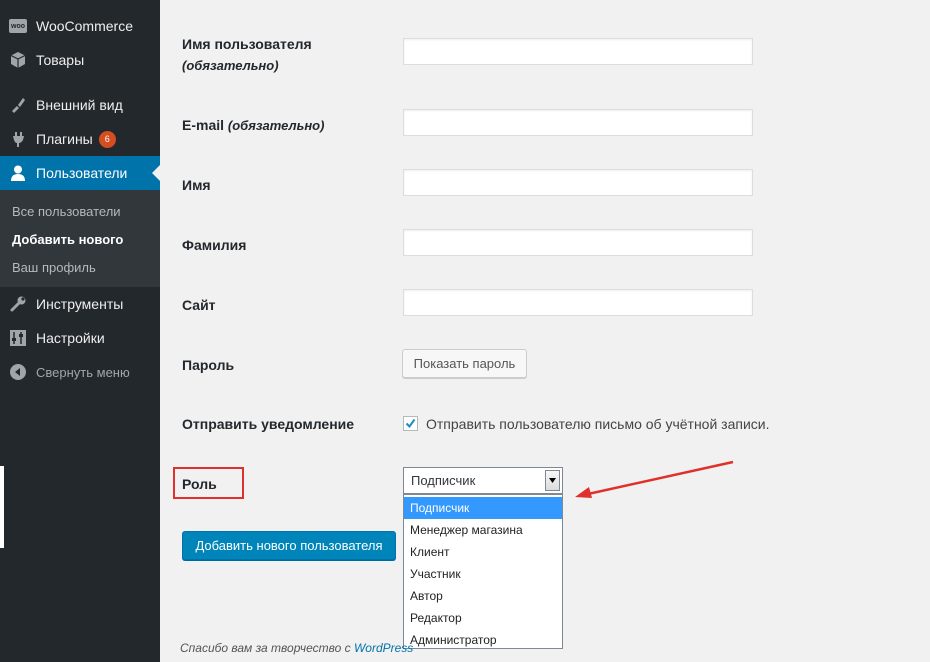 This screenshot has height=662, width=930. I want to click on menu-item-products: Товары, so click(80, 60).